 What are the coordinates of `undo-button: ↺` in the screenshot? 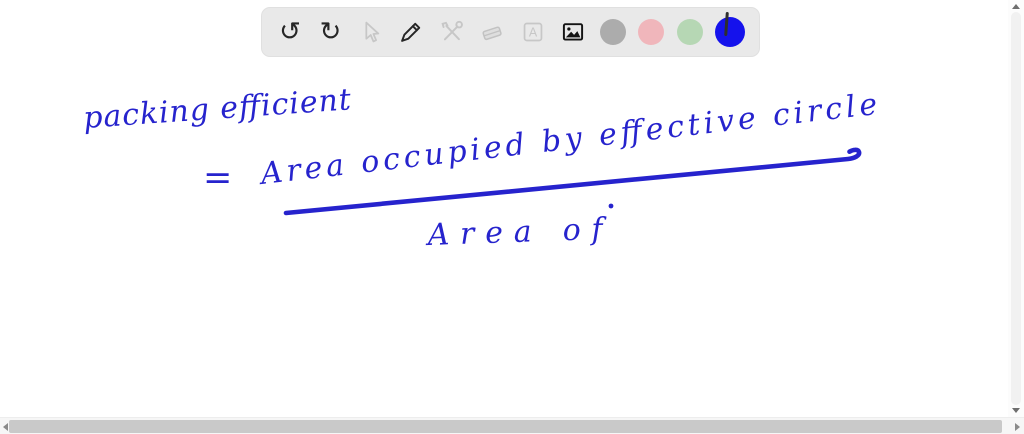 It's located at (290, 32).